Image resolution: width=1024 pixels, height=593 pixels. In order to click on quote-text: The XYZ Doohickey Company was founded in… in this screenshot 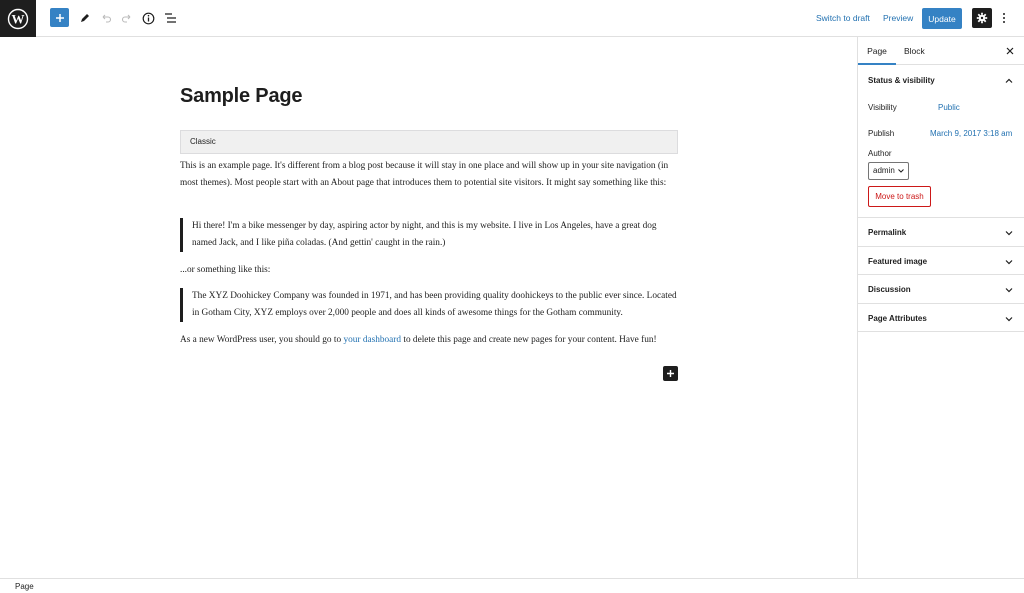, I will do `click(434, 304)`.